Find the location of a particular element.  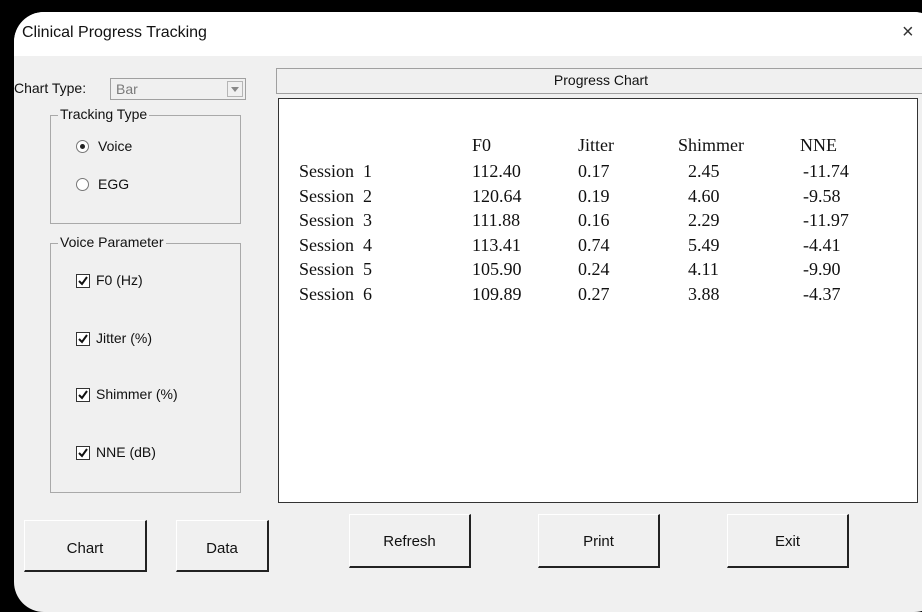

cell-nne: -11.74 is located at coordinates (826, 171).